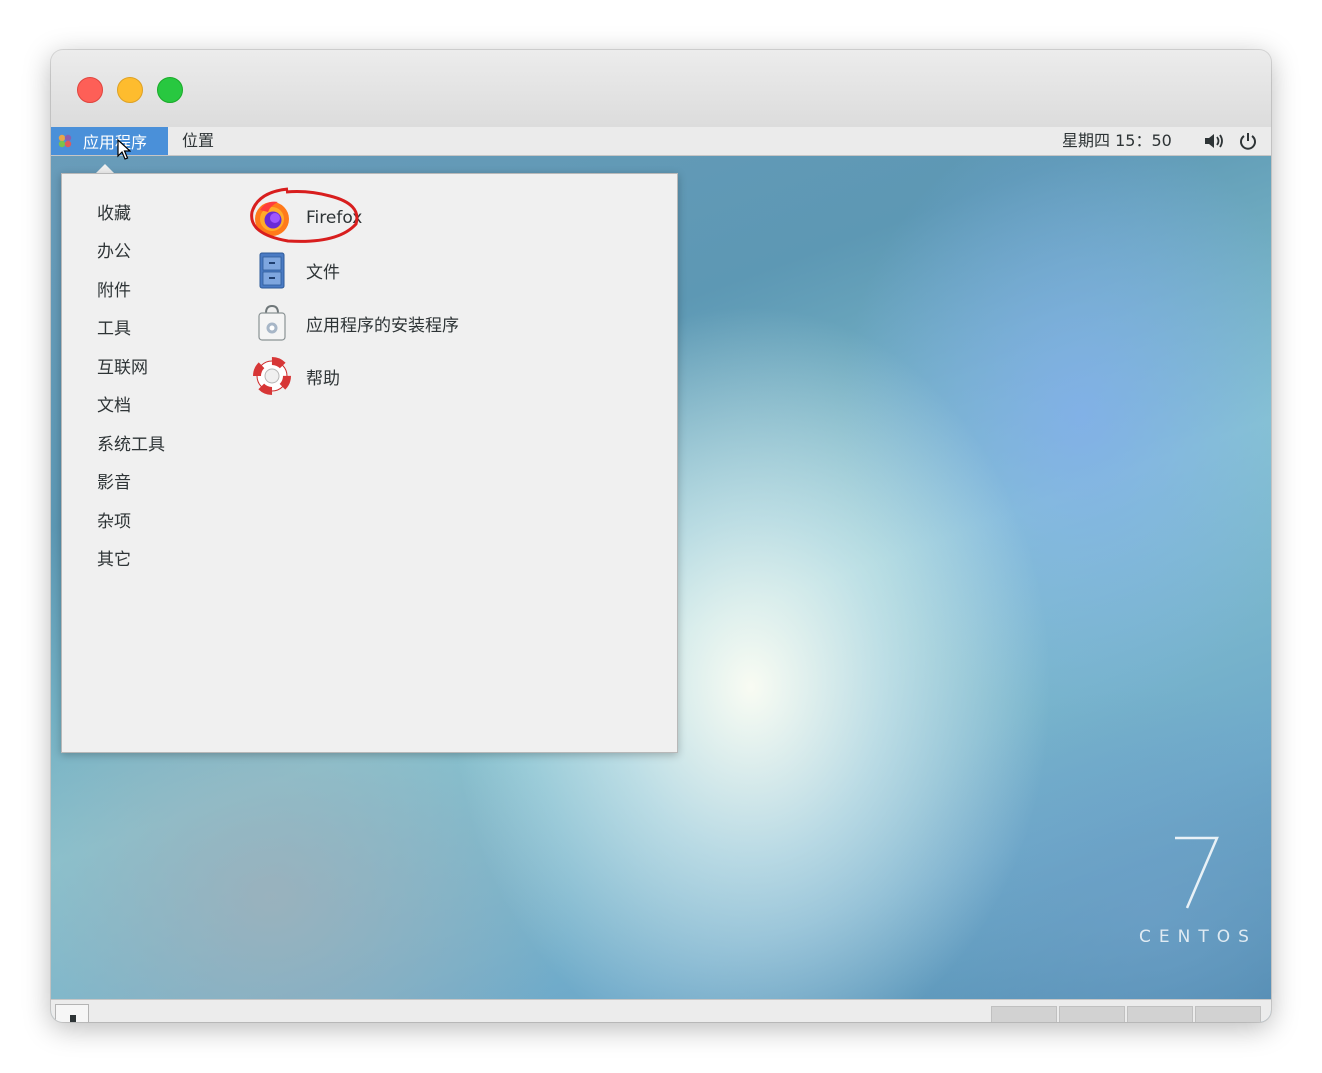 This screenshot has width=1322, height=1073. Describe the element at coordinates (296, 270) in the screenshot. I see `app-files: 文件` at that location.